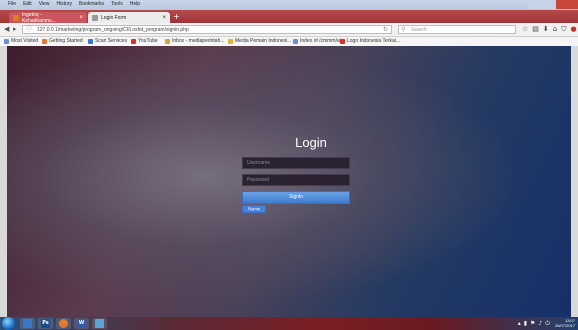 The height and width of the screenshot is (330, 578). Describe the element at coordinates (15, 29) in the screenshot. I see `forward-icon: ▸` at that location.